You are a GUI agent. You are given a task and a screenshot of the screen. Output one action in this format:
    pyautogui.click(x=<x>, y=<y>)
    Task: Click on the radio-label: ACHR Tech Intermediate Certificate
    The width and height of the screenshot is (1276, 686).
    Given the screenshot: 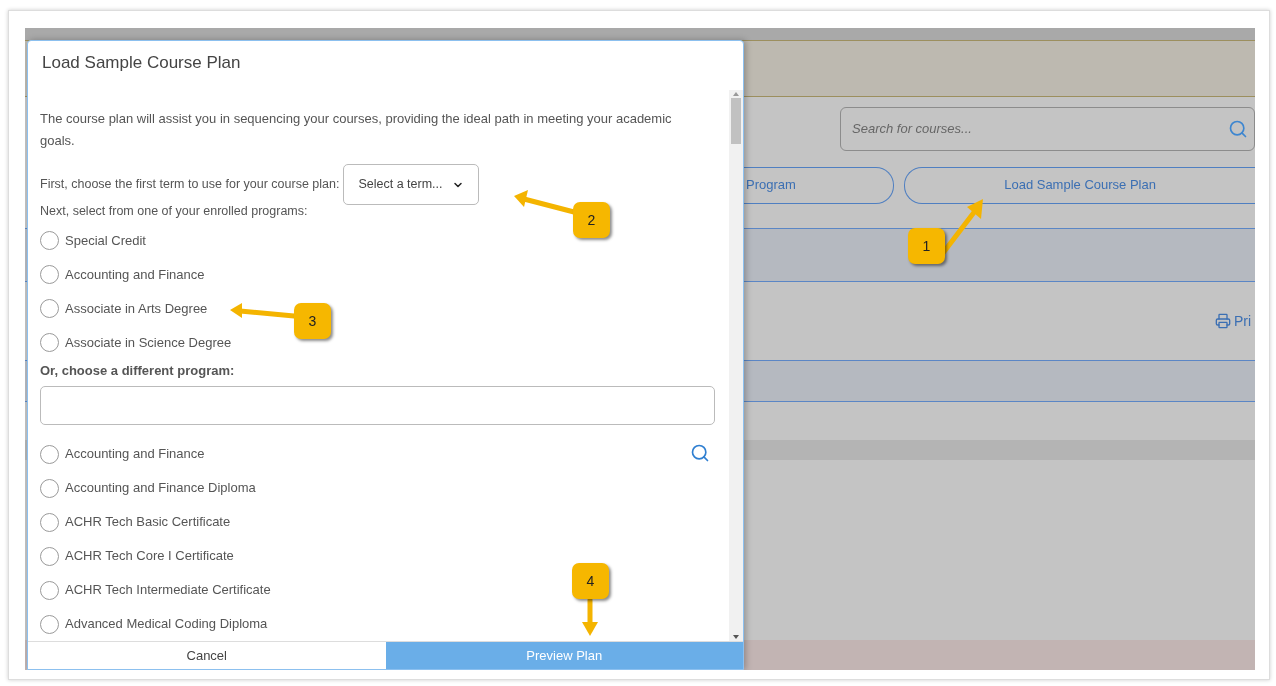 What is the action you would take?
    pyautogui.click(x=168, y=590)
    